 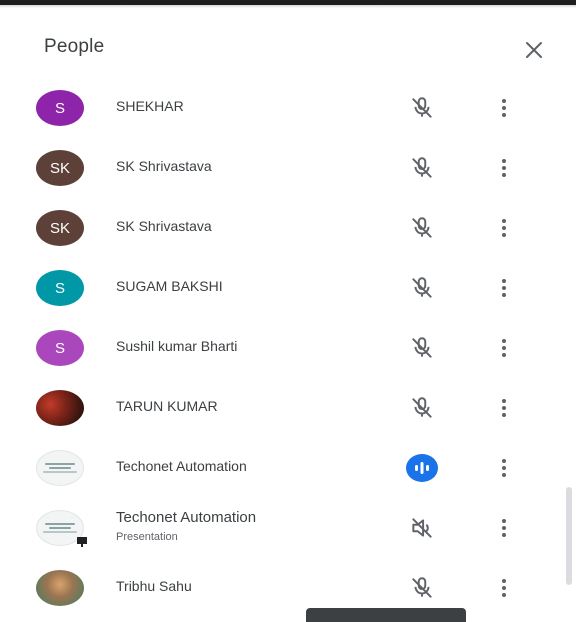 What do you see at coordinates (74, 46) in the screenshot?
I see `panel-title: People` at bounding box center [74, 46].